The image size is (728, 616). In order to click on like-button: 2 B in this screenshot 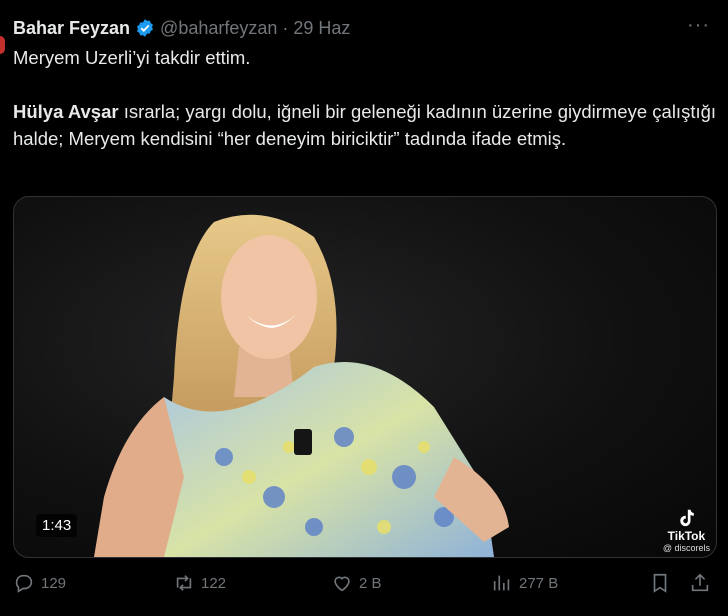, I will do `click(356, 583)`.